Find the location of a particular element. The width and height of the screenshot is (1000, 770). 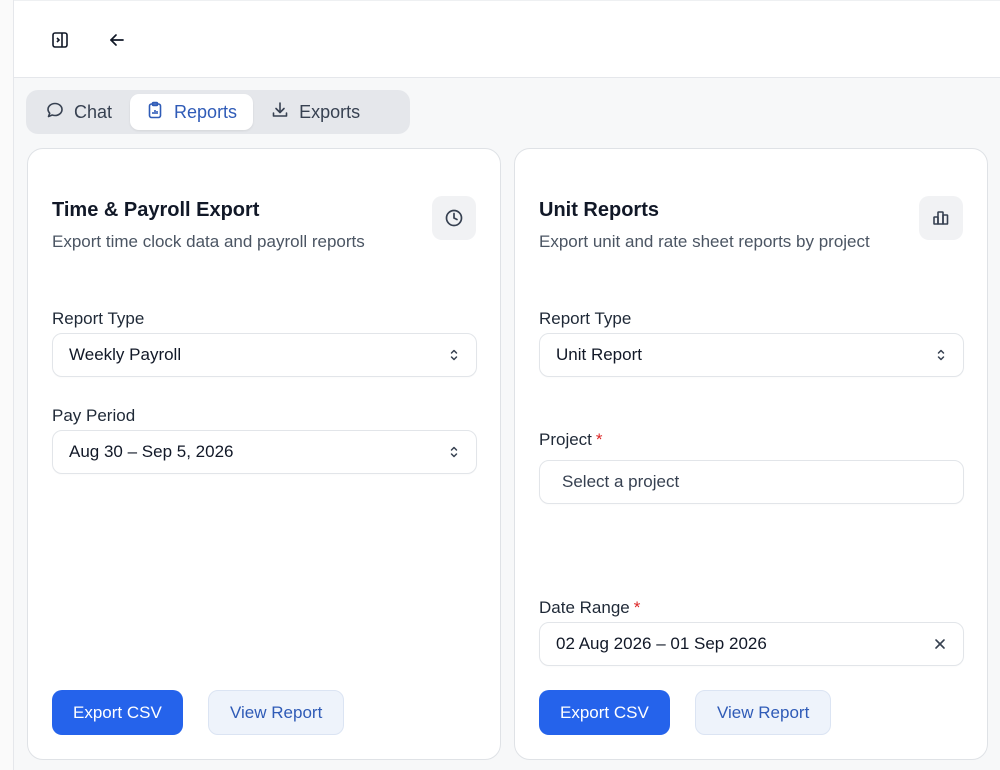

report-type-value: Unit Report is located at coordinates (599, 354).